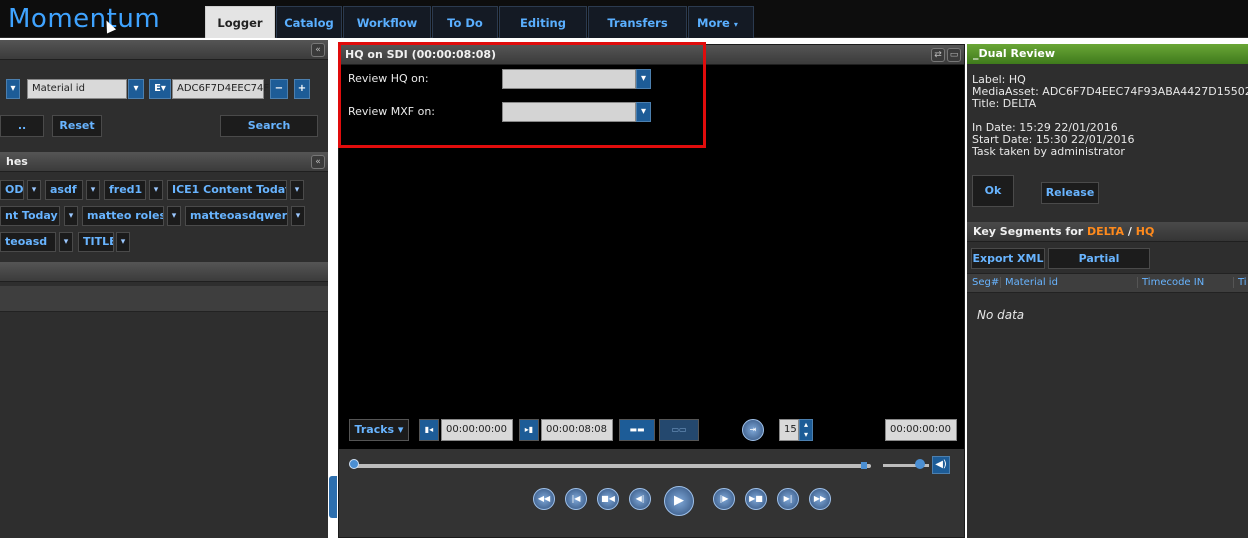 This screenshot has width=1248, height=538. Describe the element at coordinates (13, 89) in the screenshot. I see `field-dropdown-left: ▾` at that location.